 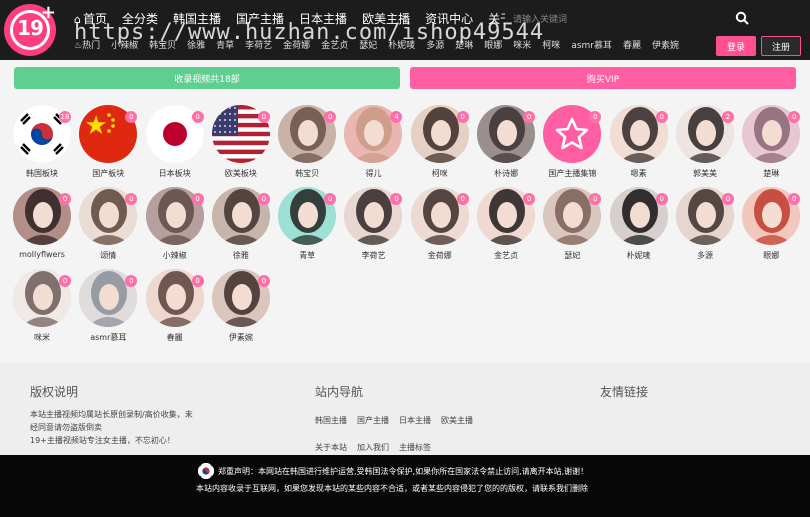 What do you see at coordinates (368, 44) in the screenshot?
I see `hot-tag-link: 瑟妃` at bounding box center [368, 44].